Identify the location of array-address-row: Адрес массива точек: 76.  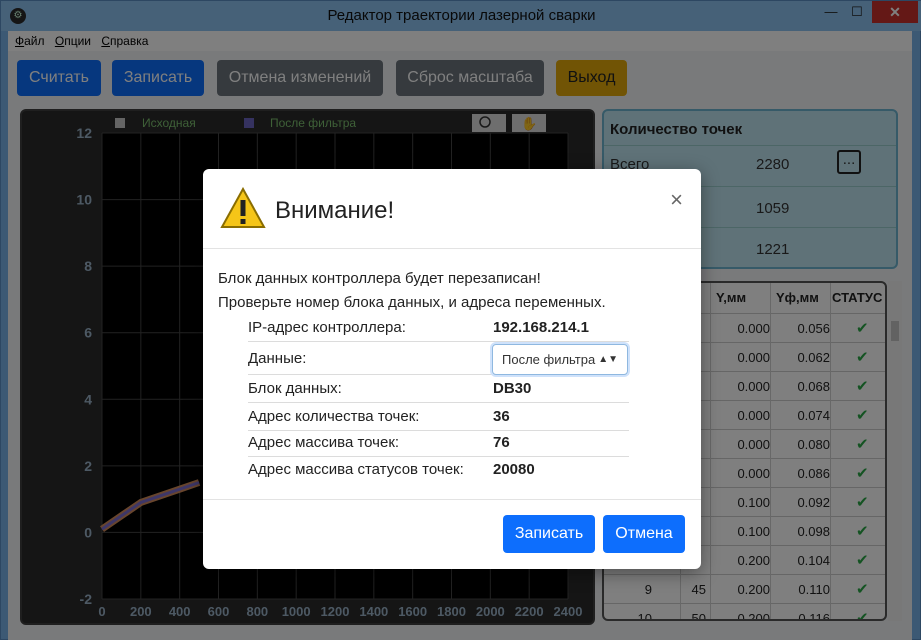
(438, 443).